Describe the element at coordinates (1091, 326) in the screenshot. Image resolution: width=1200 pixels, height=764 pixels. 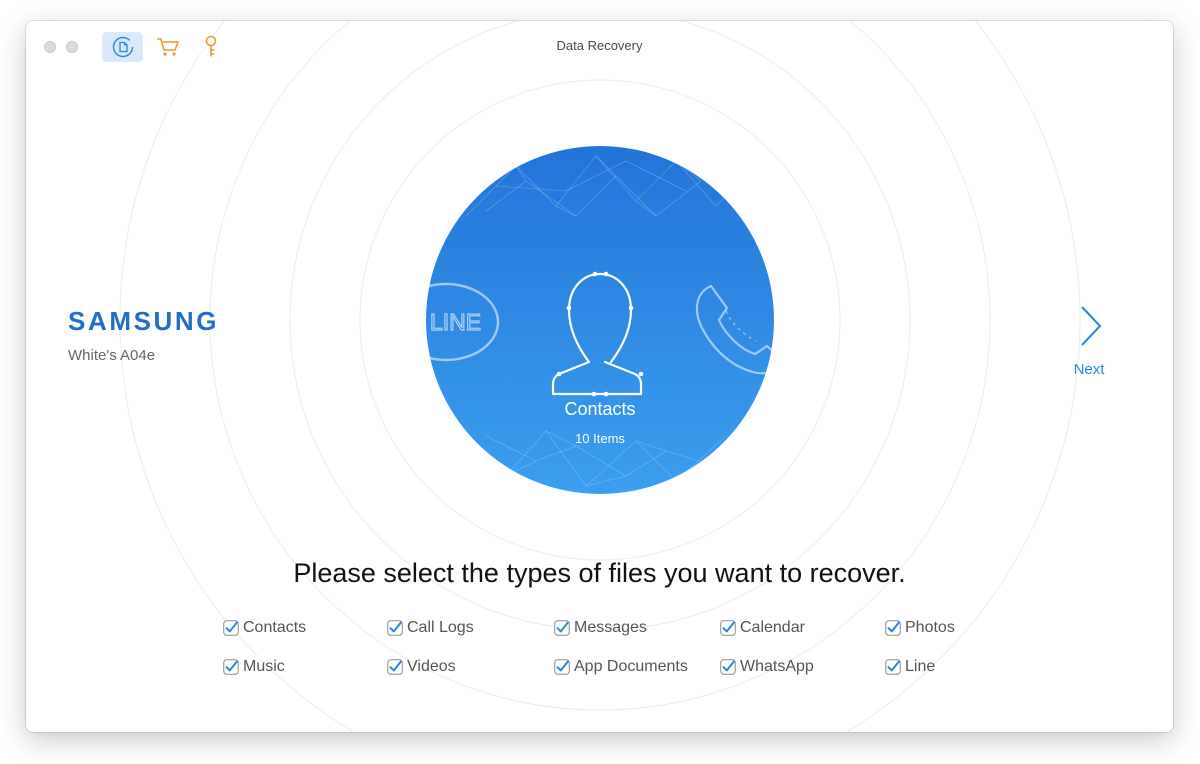
I see `chevron-right-icon` at that location.